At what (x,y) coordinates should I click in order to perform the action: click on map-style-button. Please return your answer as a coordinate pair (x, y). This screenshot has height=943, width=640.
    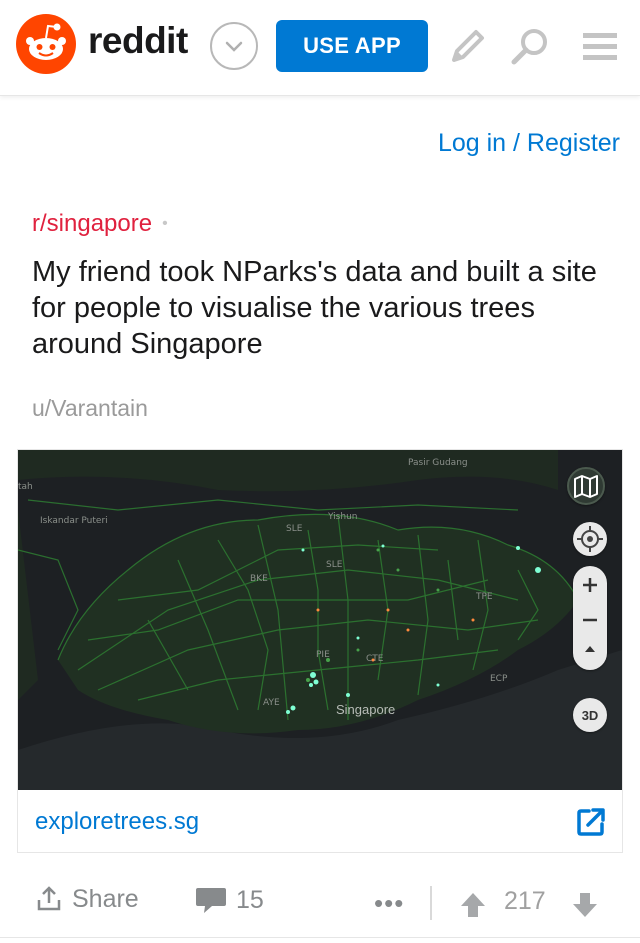
    Looking at the image, I should click on (586, 486).